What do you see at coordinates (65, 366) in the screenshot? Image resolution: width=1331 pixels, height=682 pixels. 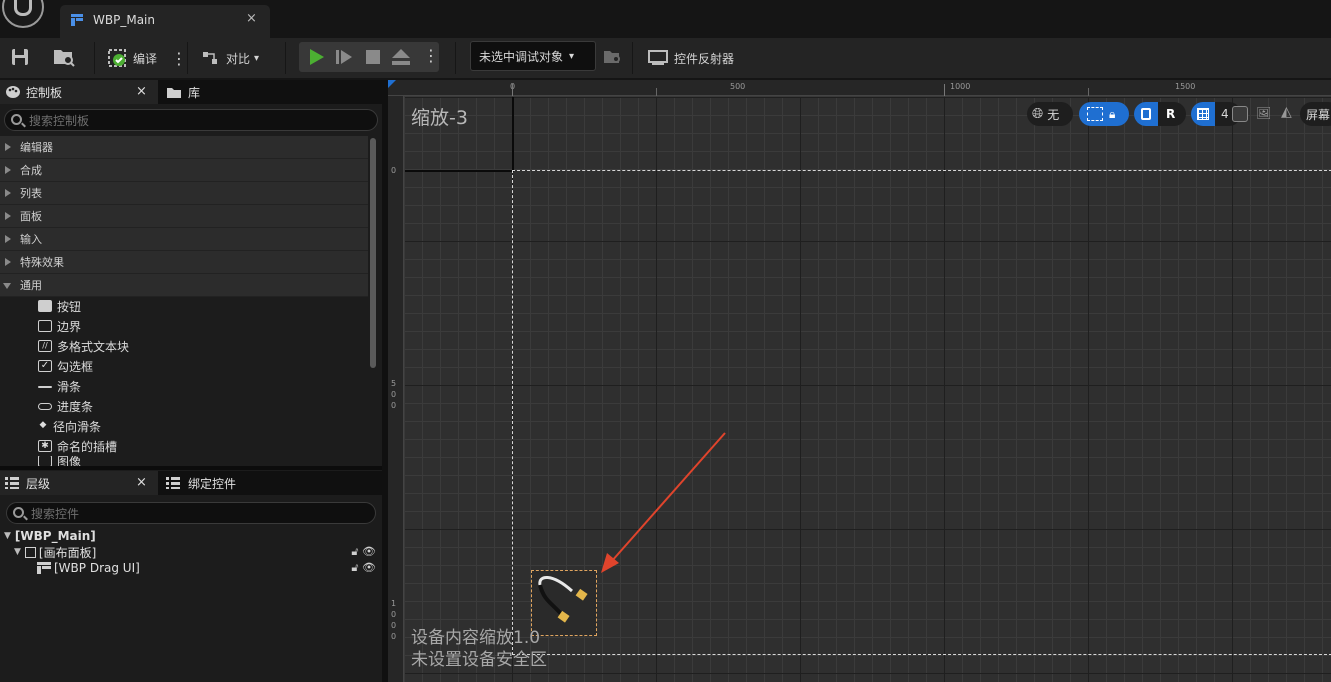 I see `palette-item-checkbox: ✓ 勾选框` at bounding box center [65, 366].